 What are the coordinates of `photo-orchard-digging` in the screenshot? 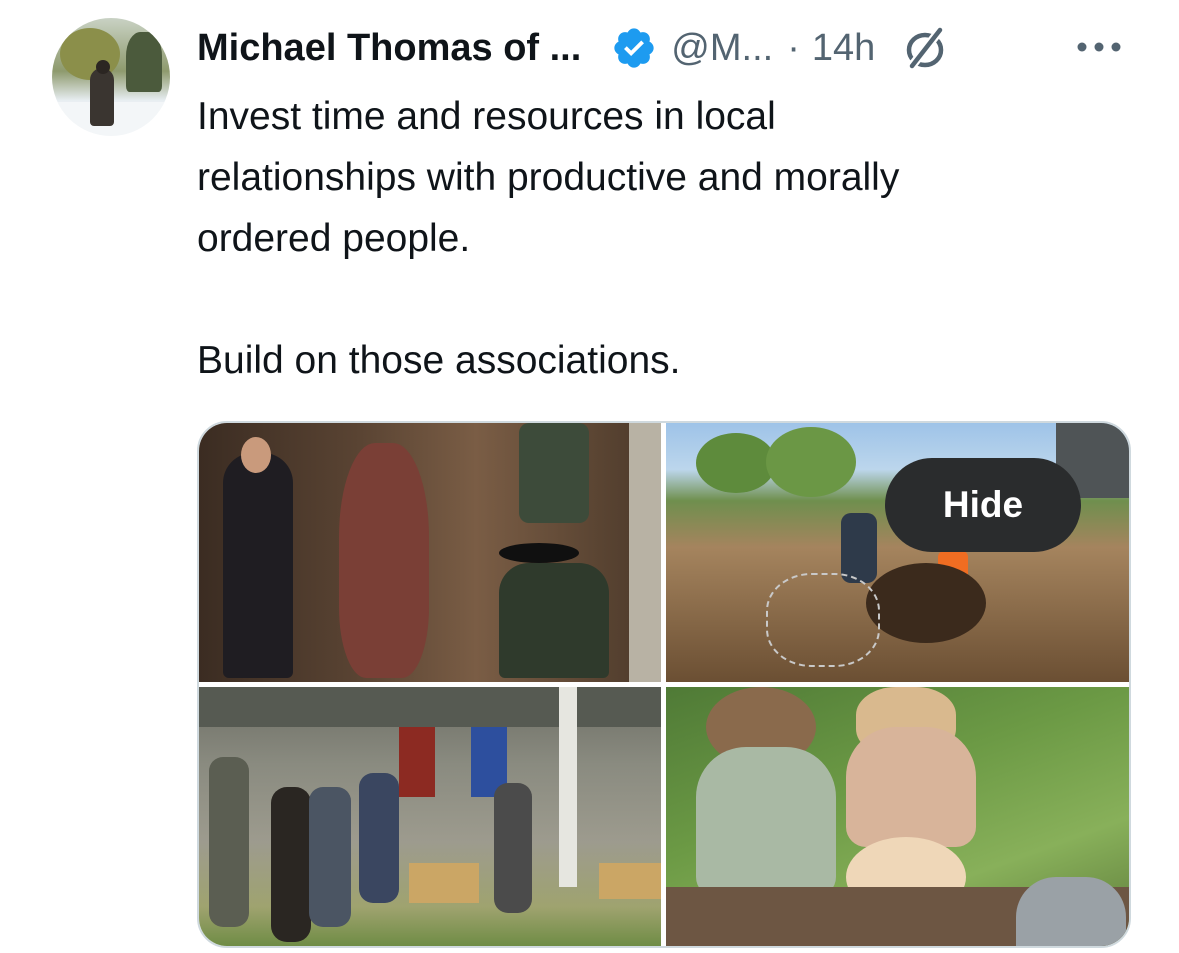 It's located at (897, 552).